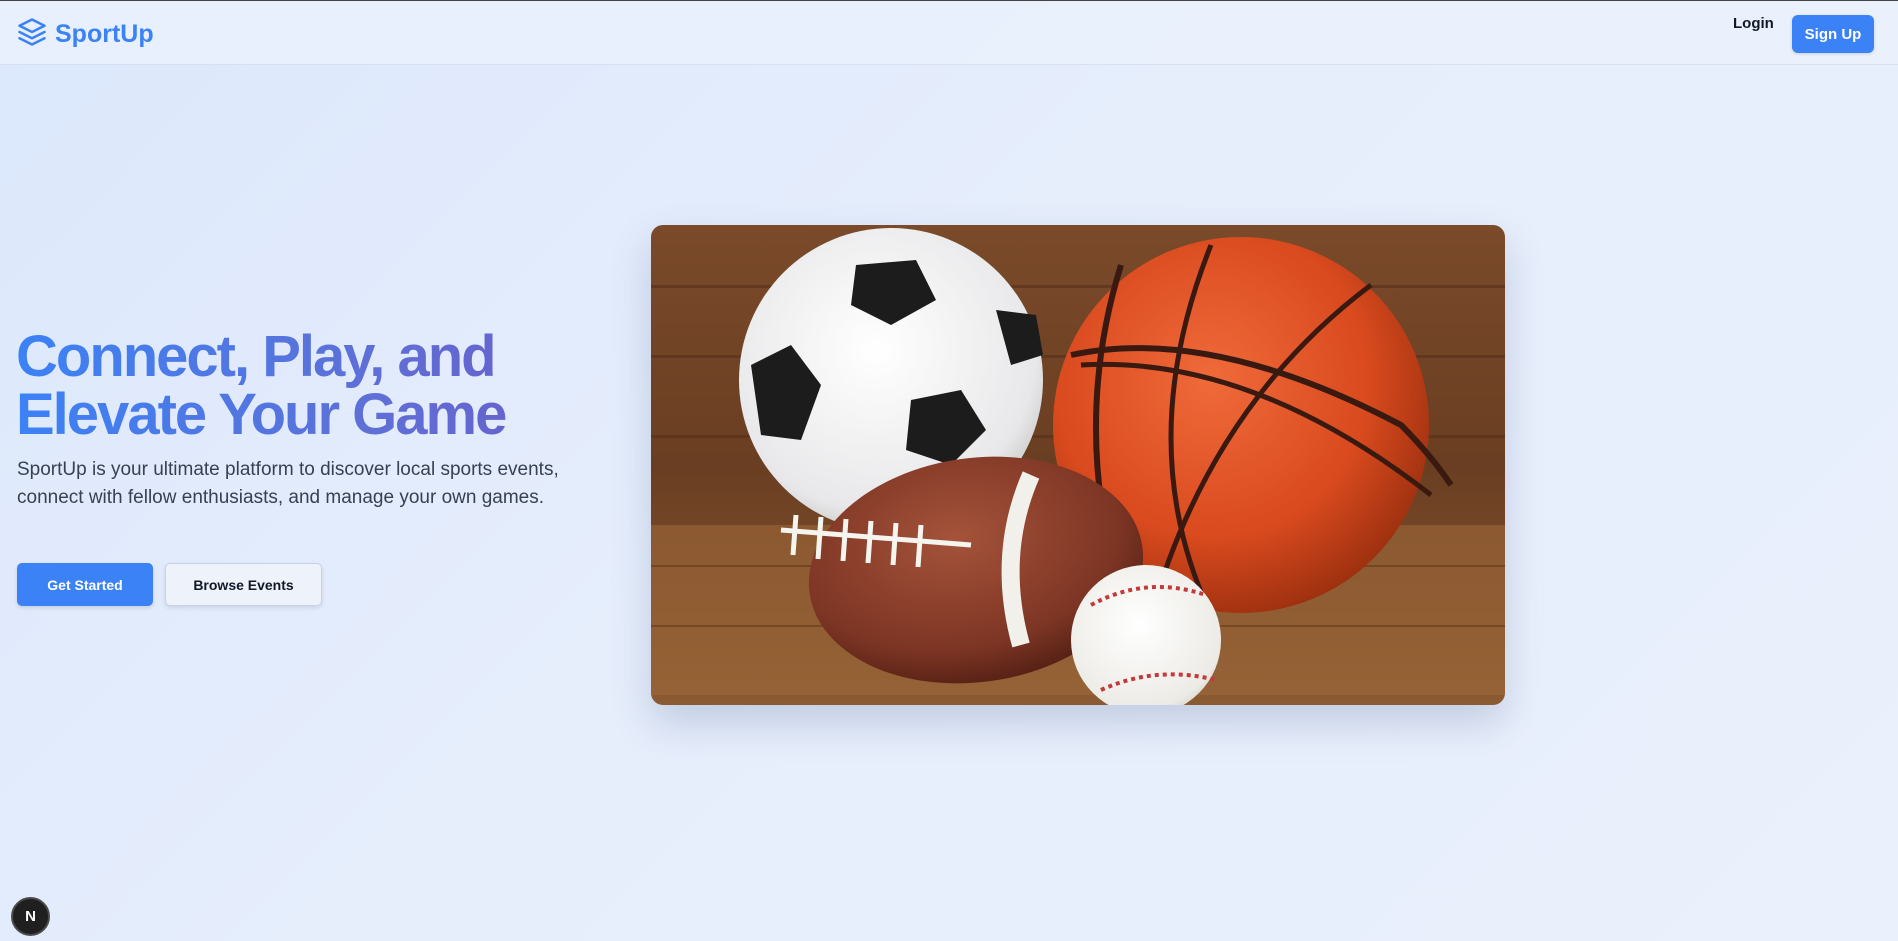 The height and width of the screenshot is (941, 1898). I want to click on top-navbar: SportUp Login Sign Up, so click(949, 33).